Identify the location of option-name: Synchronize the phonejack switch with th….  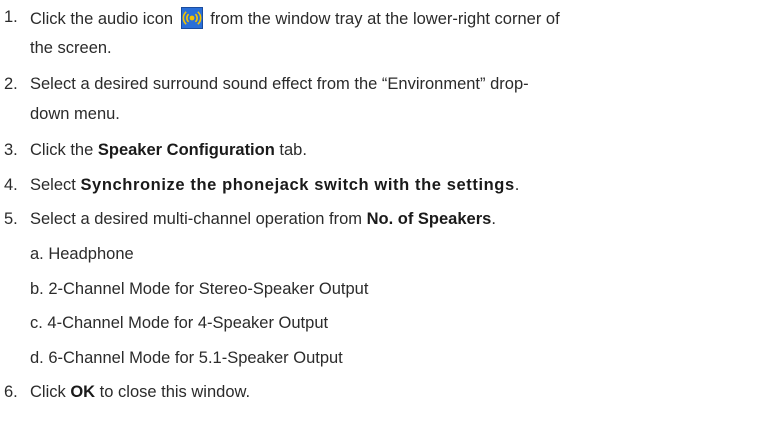
(297, 185).